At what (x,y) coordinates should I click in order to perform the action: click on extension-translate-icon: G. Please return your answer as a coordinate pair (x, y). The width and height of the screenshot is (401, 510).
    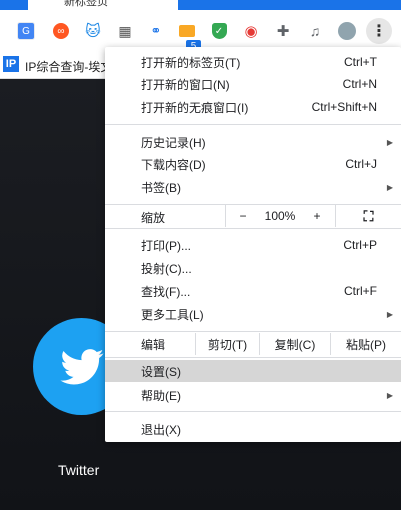
    Looking at the image, I should click on (26, 31).